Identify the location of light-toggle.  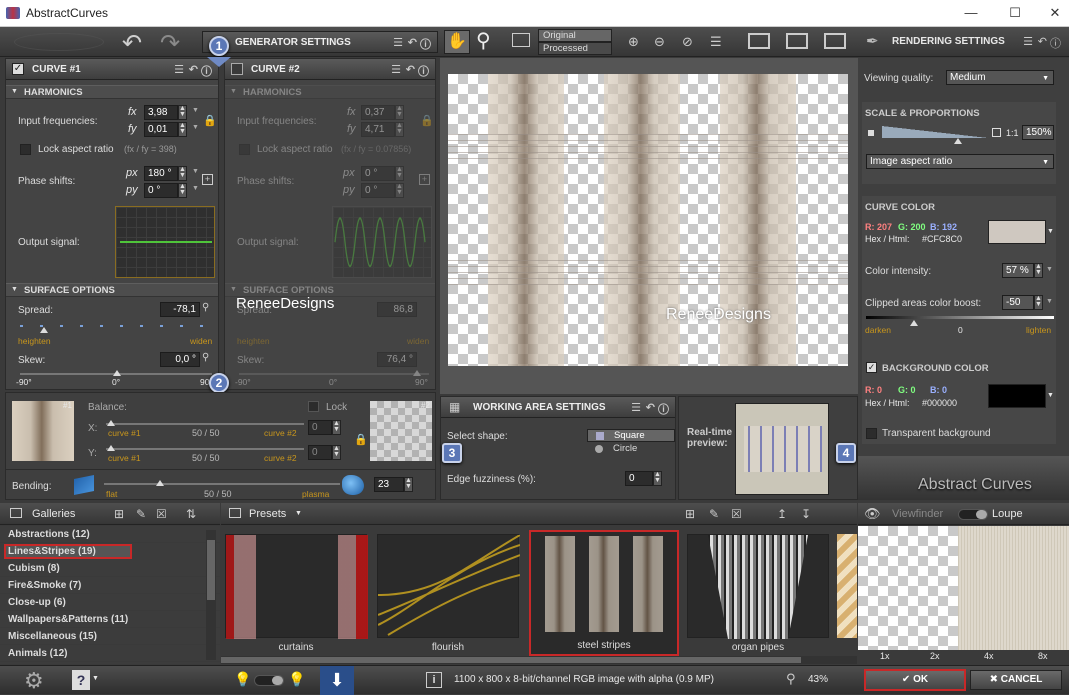
(269, 680).